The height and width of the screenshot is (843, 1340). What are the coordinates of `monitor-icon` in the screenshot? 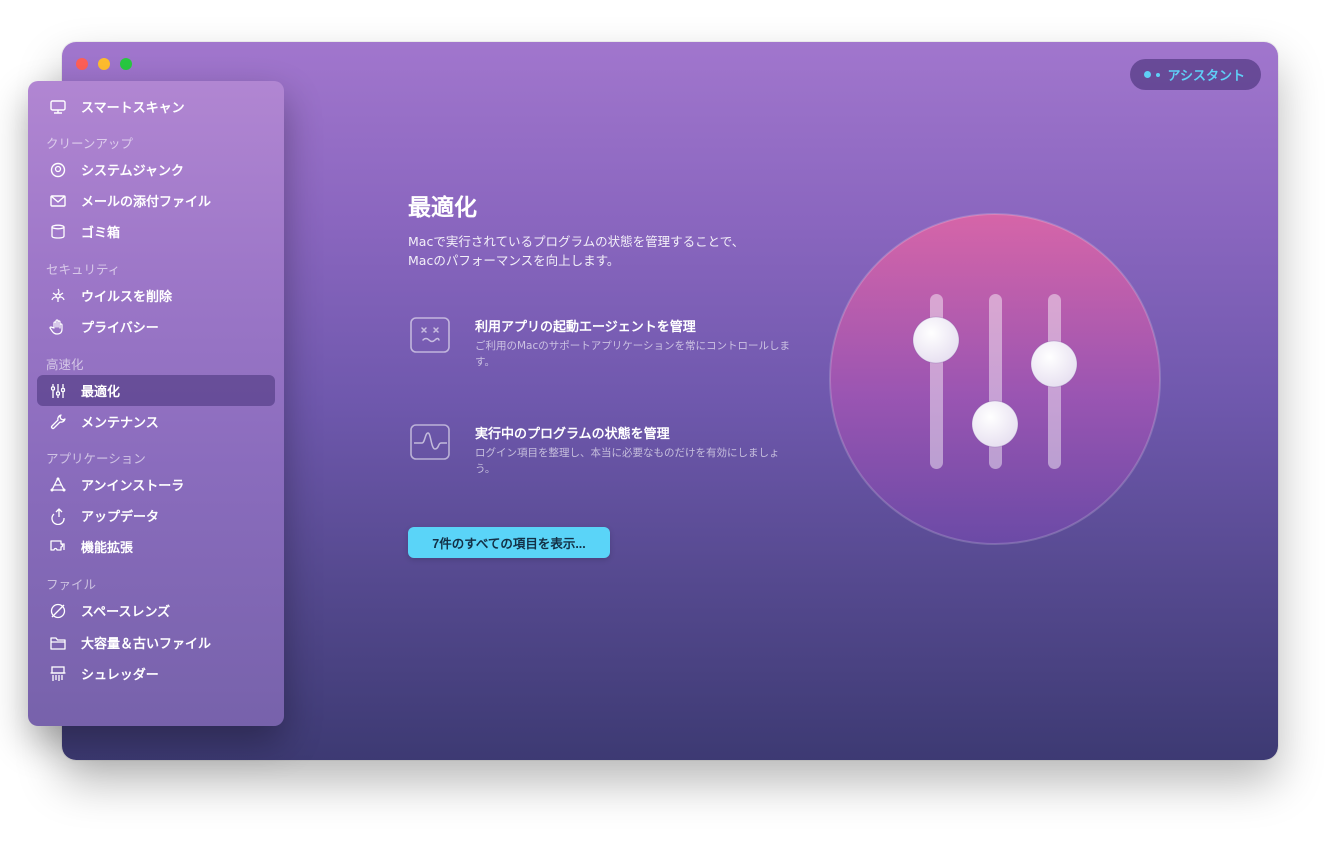 It's located at (58, 107).